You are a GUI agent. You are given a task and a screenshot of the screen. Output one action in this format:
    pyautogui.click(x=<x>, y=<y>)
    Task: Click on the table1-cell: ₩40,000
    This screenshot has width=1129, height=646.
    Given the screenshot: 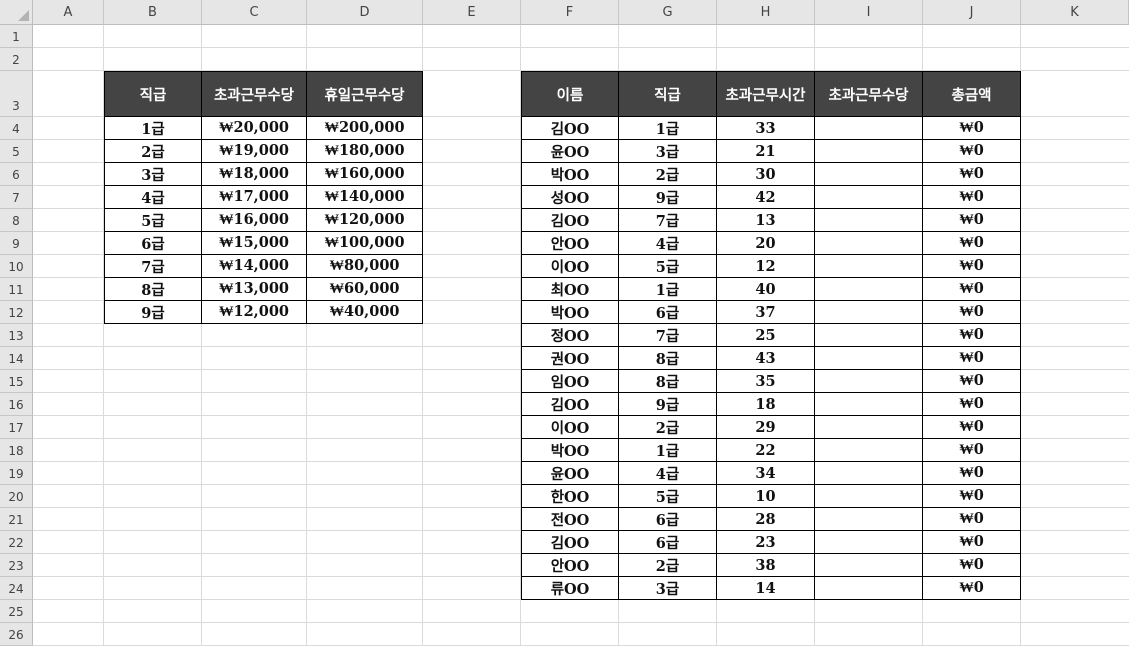 What is the action you would take?
    pyautogui.click(x=365, y=312)
    